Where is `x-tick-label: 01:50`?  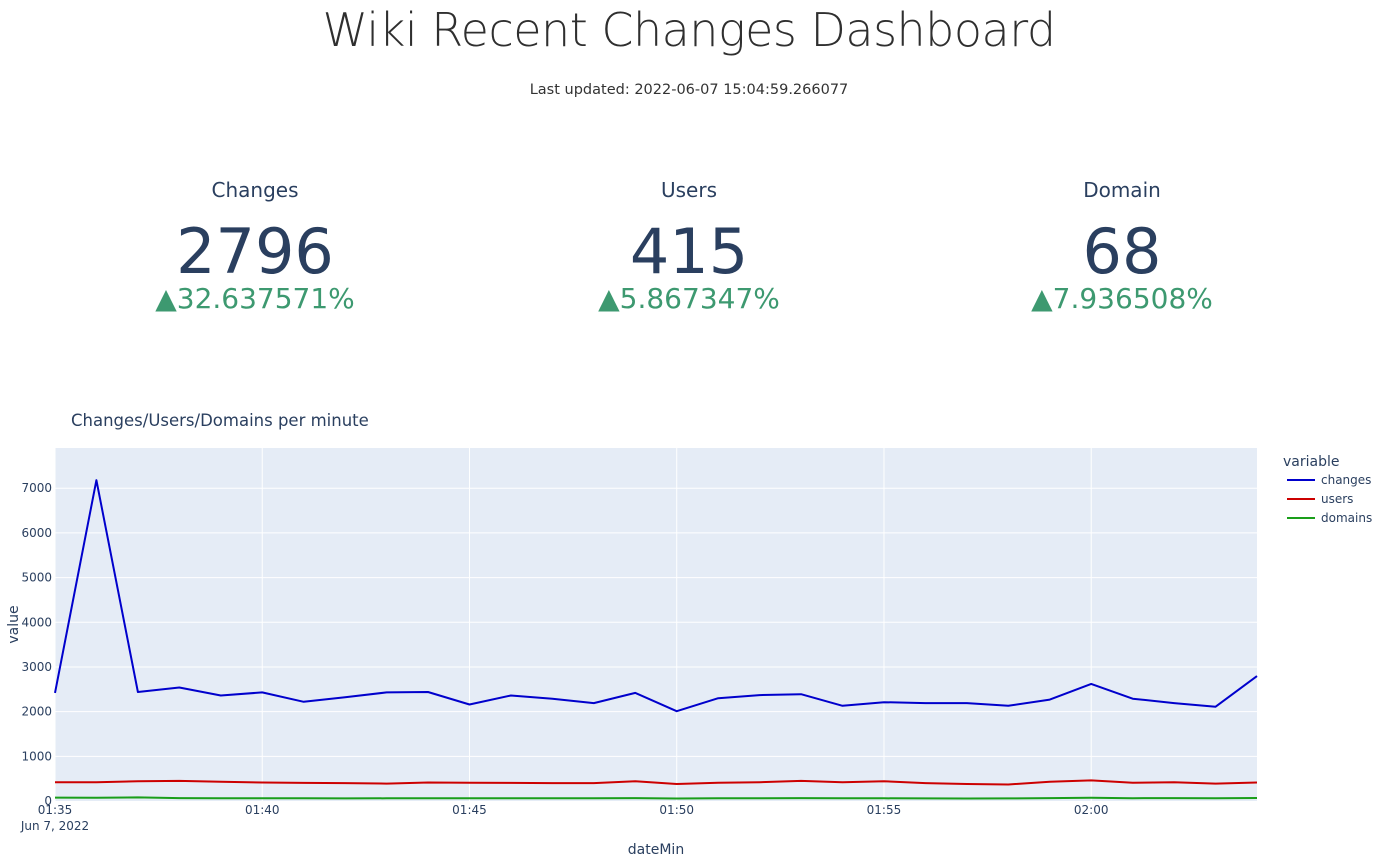 x-tick-label: 01:50 is located at coordinates (676, 810).